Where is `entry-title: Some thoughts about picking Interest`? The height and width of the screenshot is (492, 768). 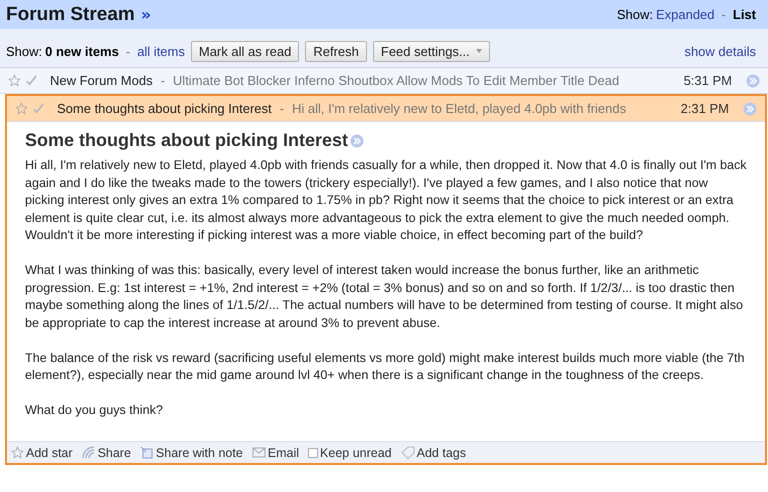 entry-title: Some thoughts about picking Interest is located at coordinates (186, 140).